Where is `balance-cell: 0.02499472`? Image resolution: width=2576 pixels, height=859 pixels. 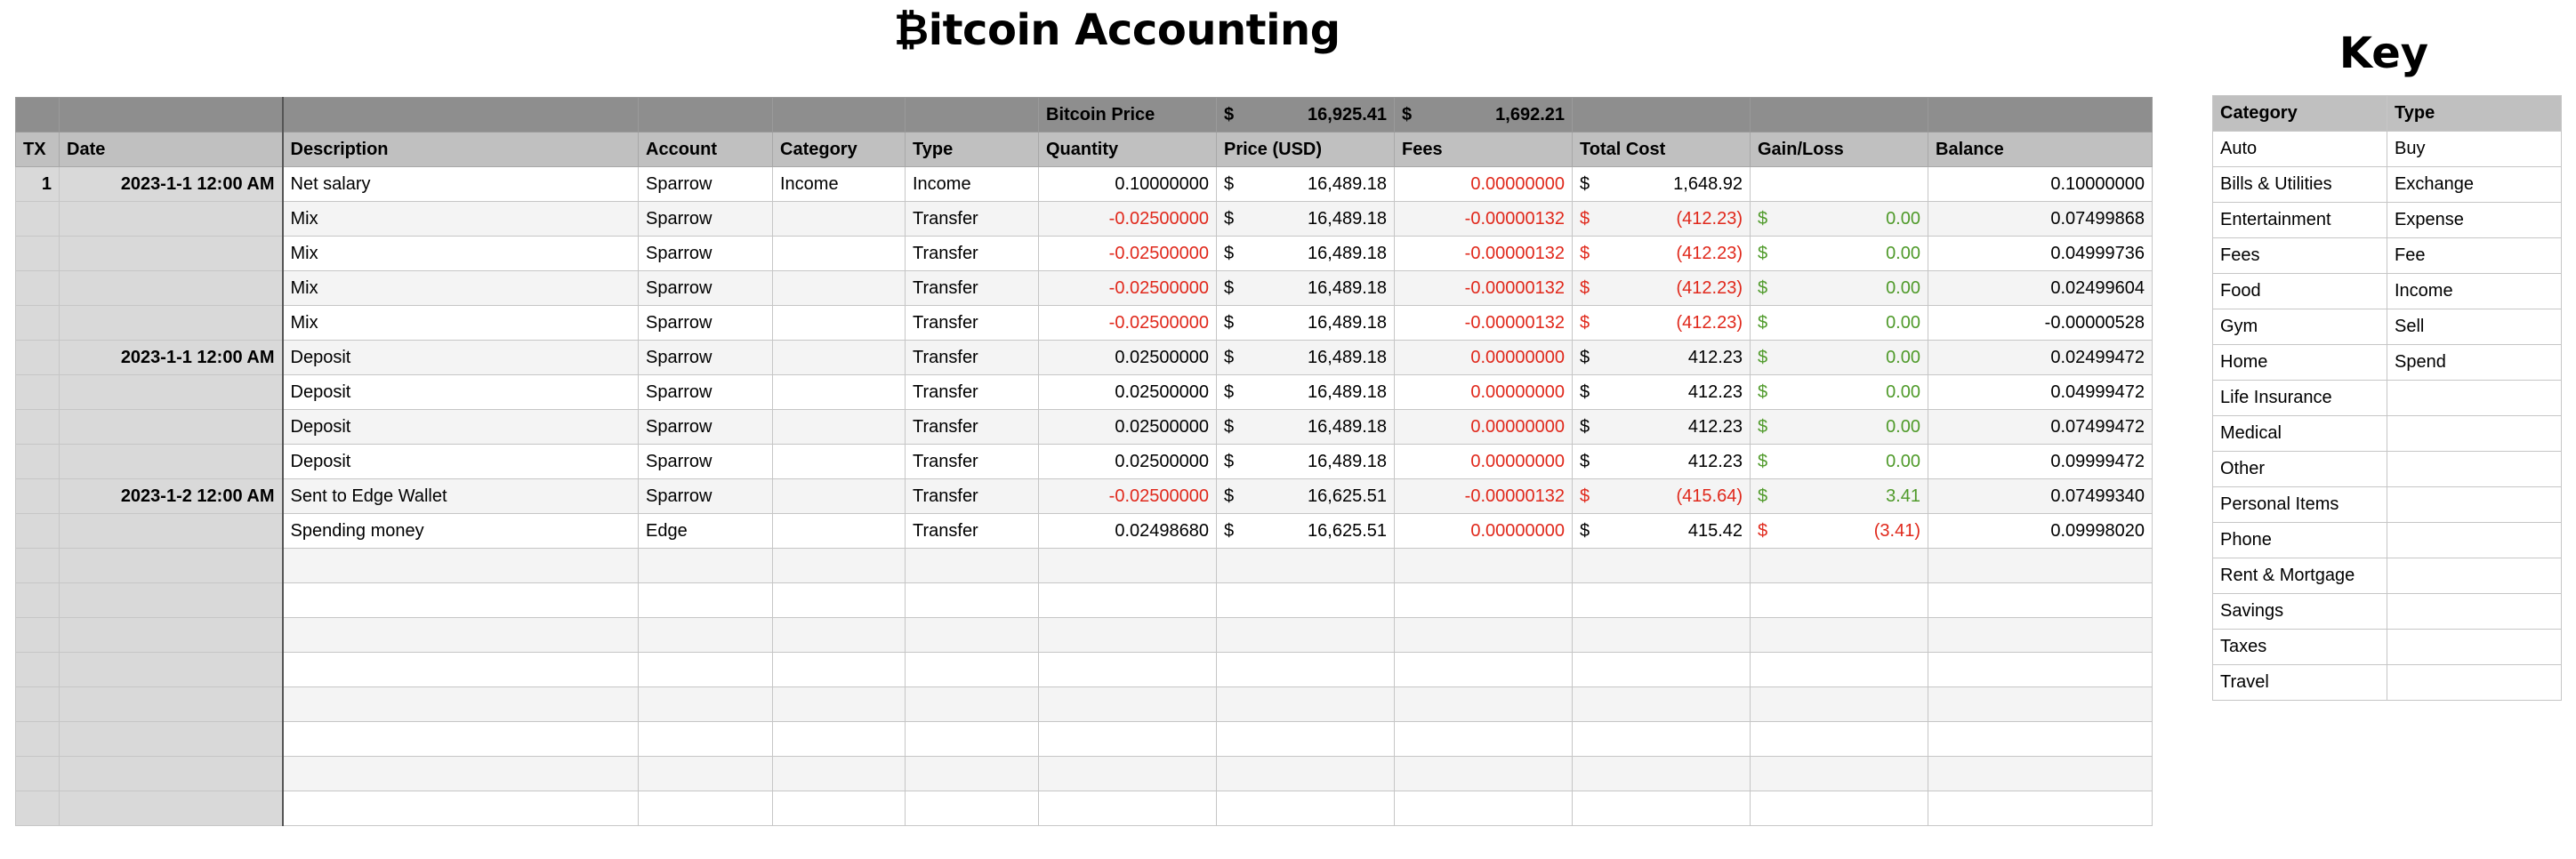
balance-cell: 0.02499472 is located at coordinates (2040, 357).